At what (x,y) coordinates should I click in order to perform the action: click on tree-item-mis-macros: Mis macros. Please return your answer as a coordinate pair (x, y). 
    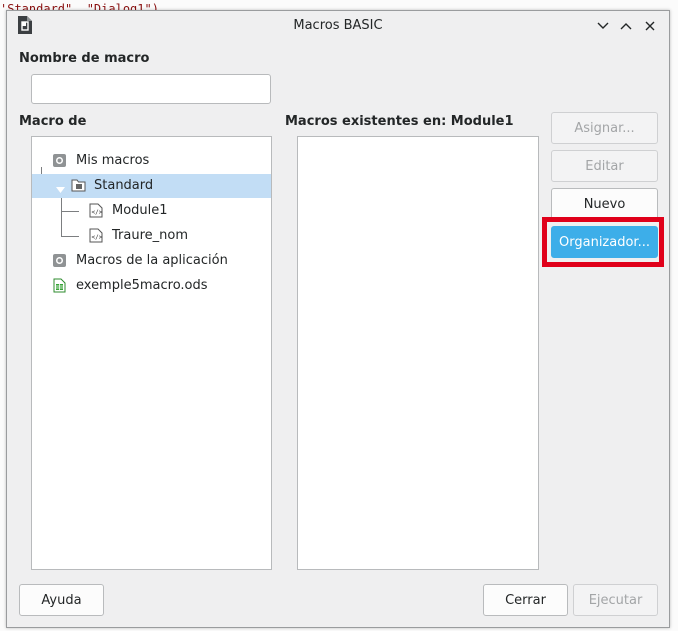
    Looking at the image, I should click on (151, 161).